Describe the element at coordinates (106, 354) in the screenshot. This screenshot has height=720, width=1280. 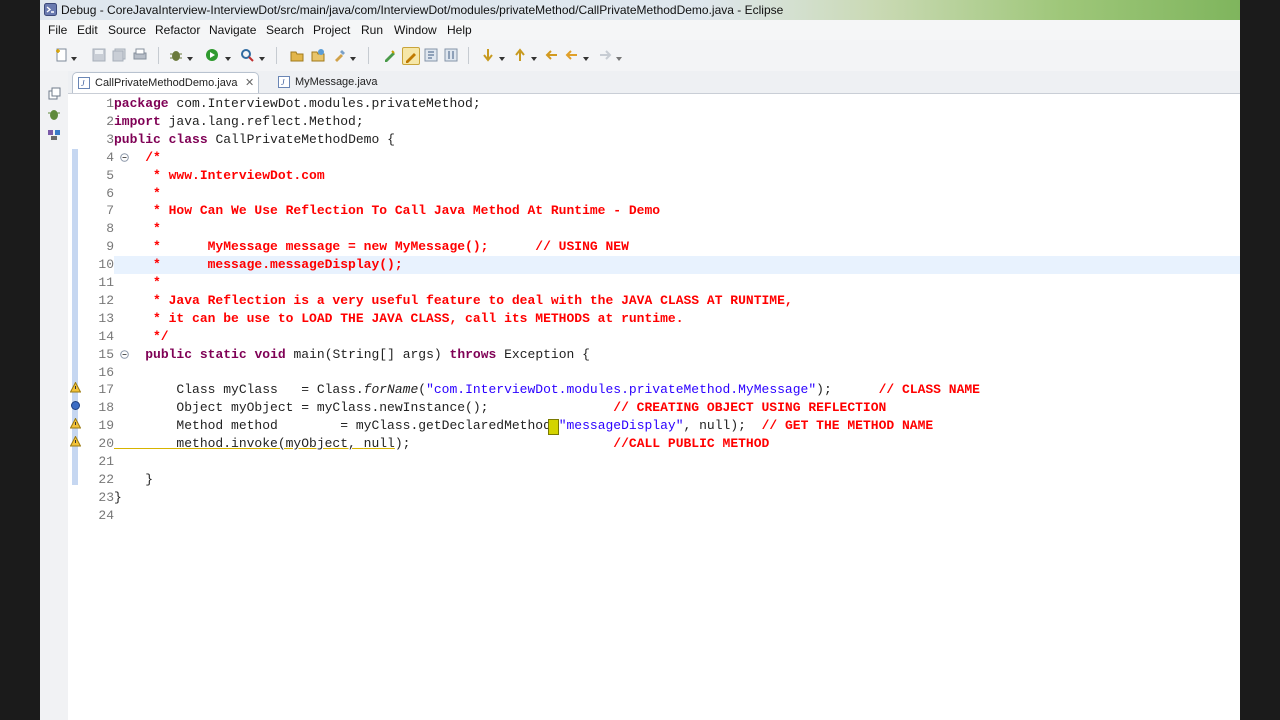
I see `line-number: 15` at that location.